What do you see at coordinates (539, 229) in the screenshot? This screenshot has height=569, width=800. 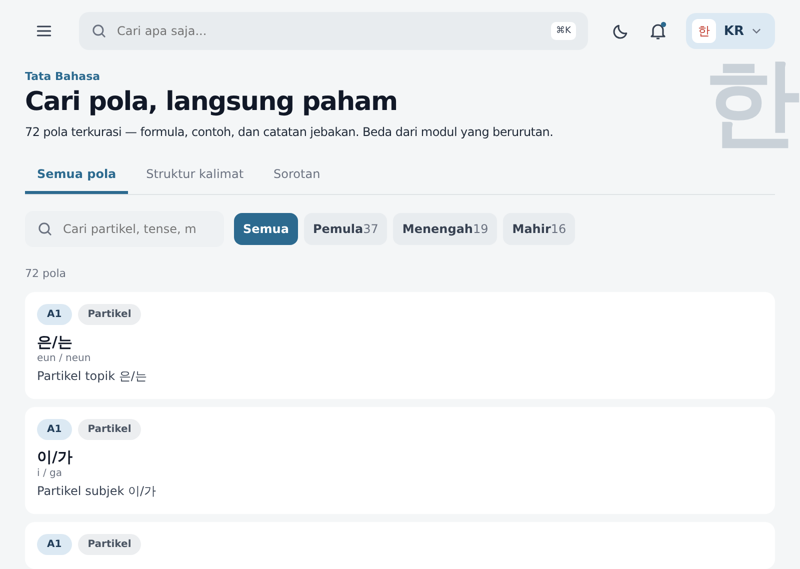 I see `filter-chip: Mahir16` at bounding box center [539, 229].